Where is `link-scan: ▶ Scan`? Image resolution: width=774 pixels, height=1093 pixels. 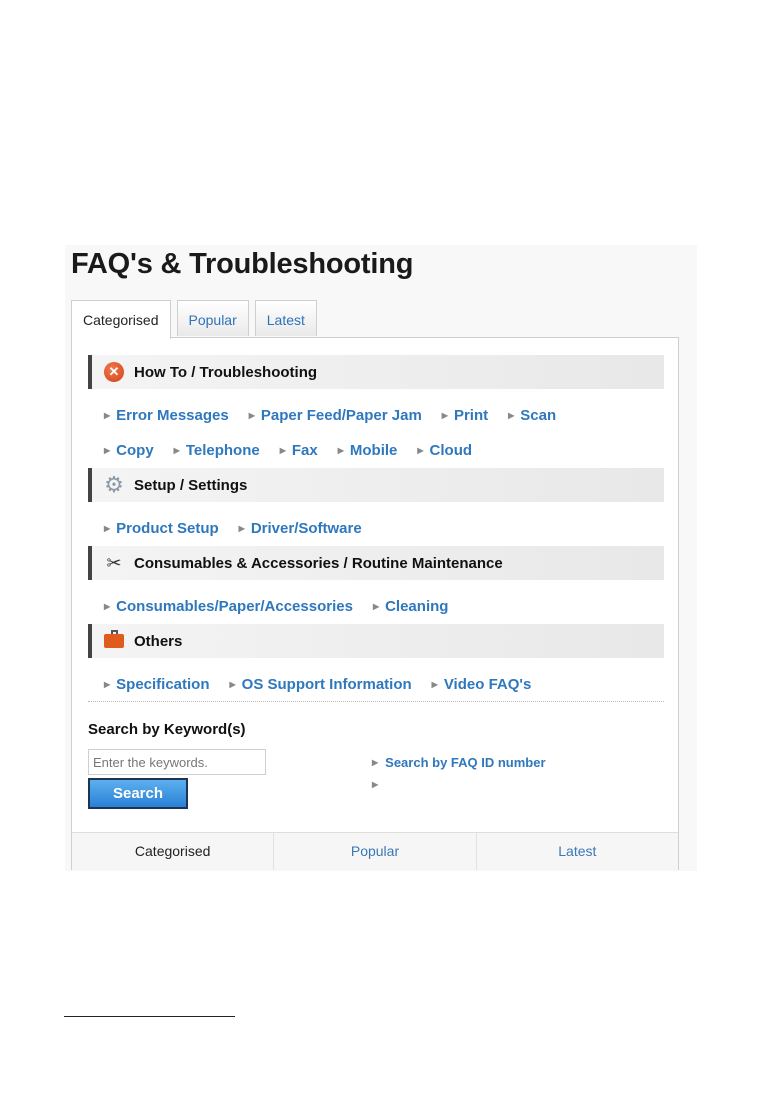
link-scan: ▶ Scan is located at coordinates (532, 415).